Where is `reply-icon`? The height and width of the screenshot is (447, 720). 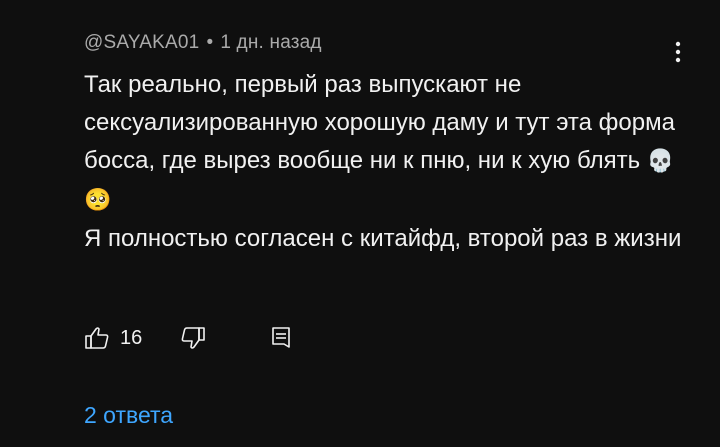 reply-icon is located at coordinates (281, 338).